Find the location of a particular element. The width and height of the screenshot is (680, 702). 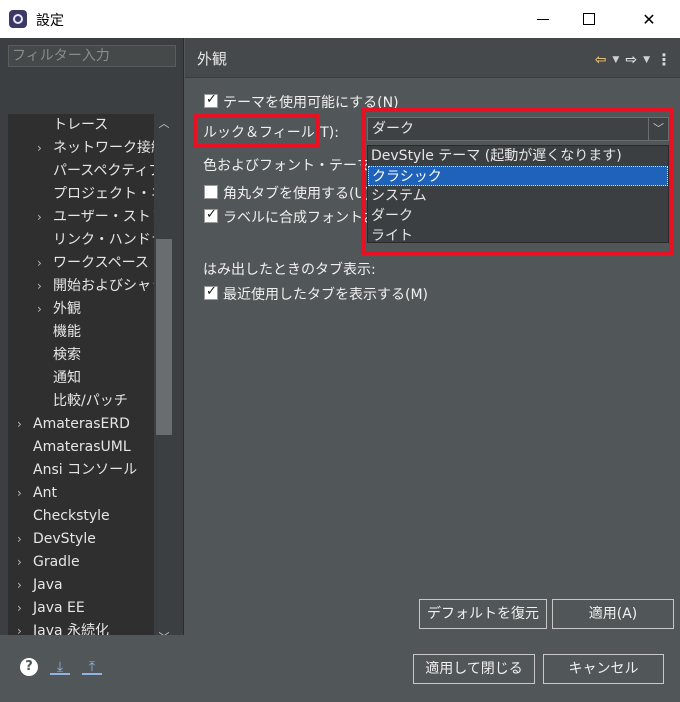

tree-item: AmaterasUML is located at coordinates (82, 447).